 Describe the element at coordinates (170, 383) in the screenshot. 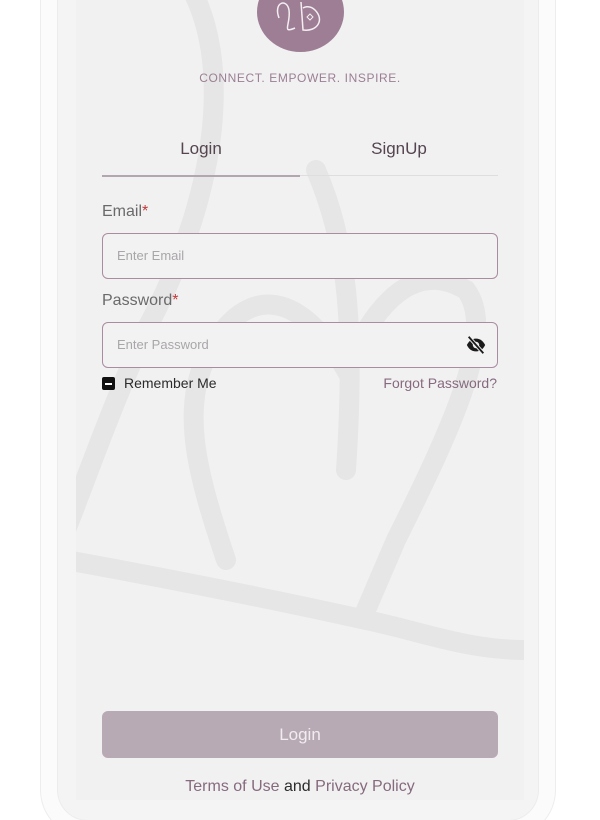

I see `remember-me-label: Remember Me` at that location.